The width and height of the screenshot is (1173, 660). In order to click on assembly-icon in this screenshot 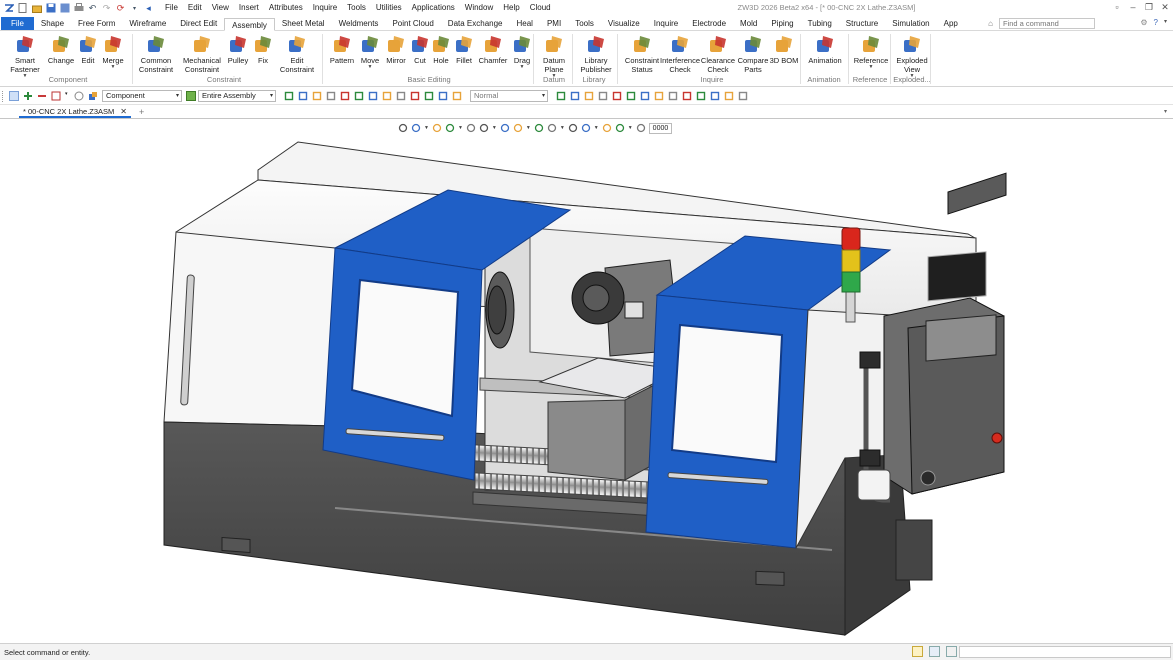, I will do `click(415, 96)`.